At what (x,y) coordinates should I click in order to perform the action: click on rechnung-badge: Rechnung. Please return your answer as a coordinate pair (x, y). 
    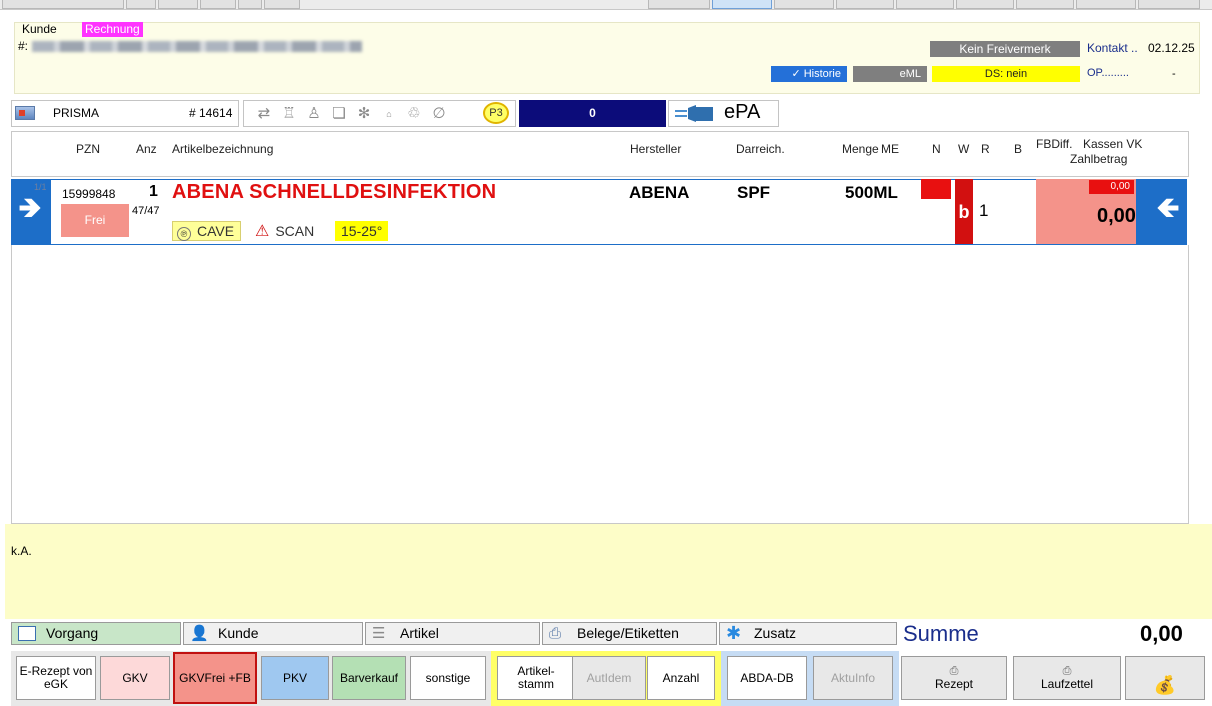
    Looking at the image, I should click on (112, 29).